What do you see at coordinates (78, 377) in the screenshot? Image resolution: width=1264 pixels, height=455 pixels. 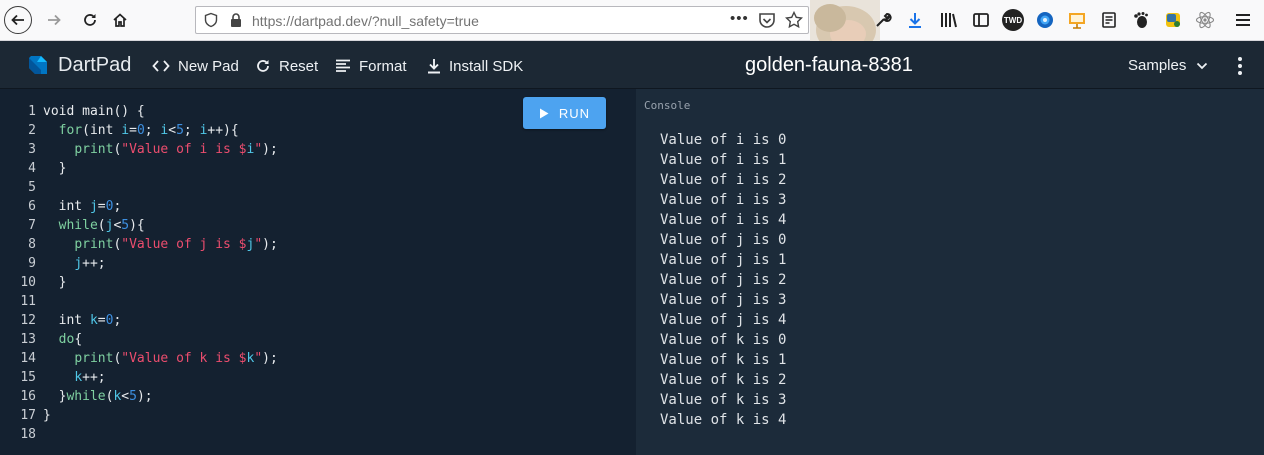 I see `code-token: k` at bounding box center [78, 377].